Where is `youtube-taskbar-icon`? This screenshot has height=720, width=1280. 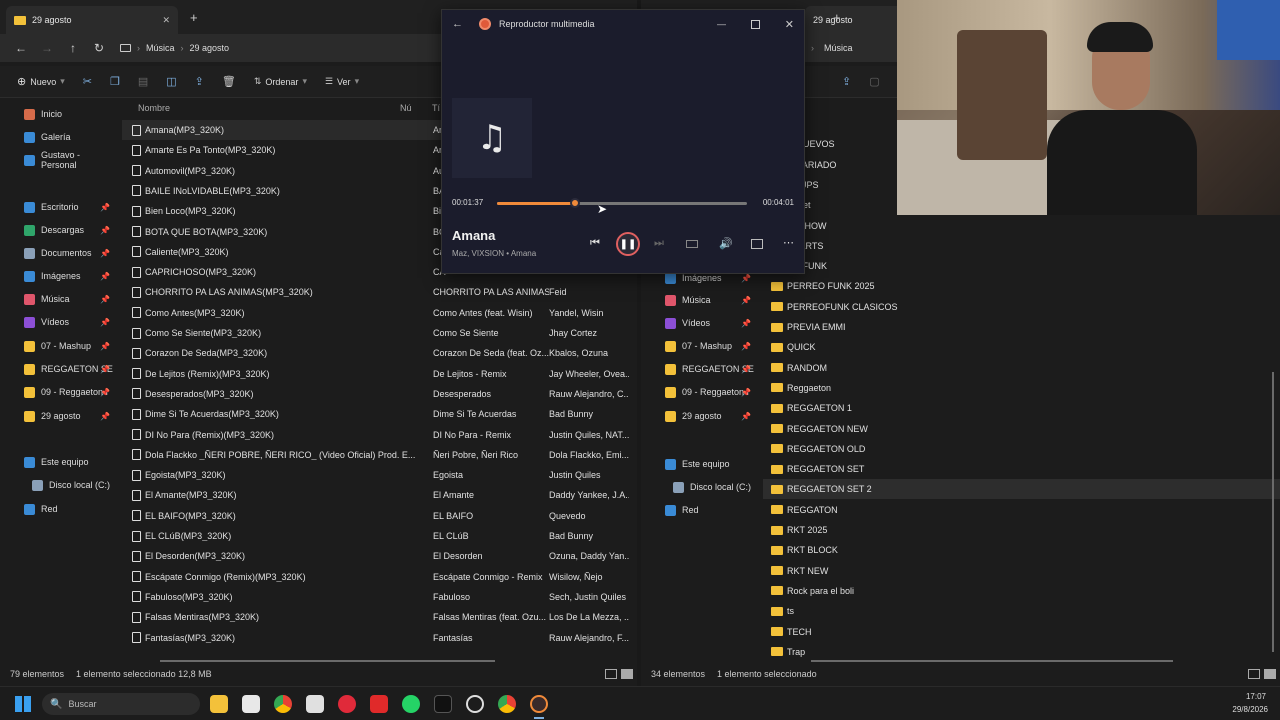
youtube-taskbar-icon is located at coordinates (379, 704).